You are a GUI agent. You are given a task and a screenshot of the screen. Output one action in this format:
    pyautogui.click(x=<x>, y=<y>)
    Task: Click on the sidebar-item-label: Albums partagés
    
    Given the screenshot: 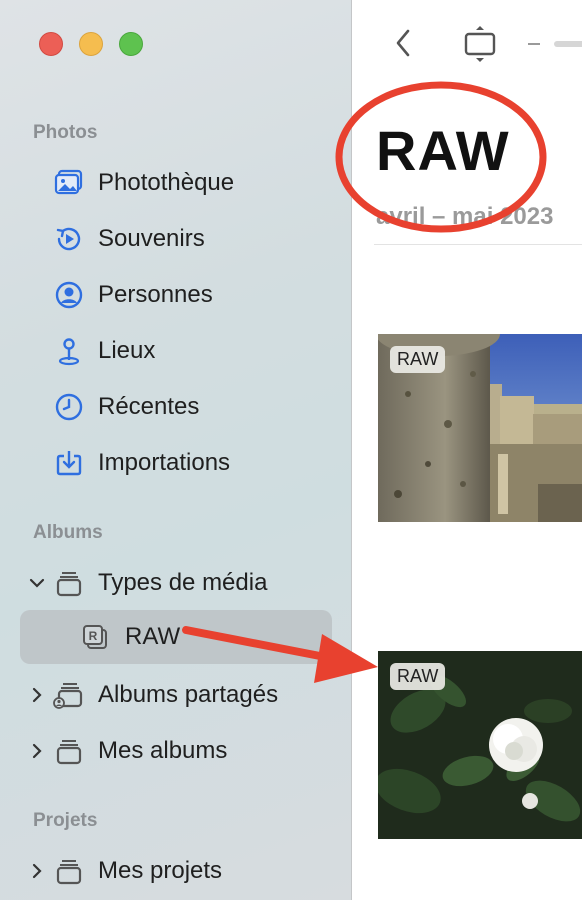 What is the action you would take?
    pyautogui.click(x=188, y=694)
    